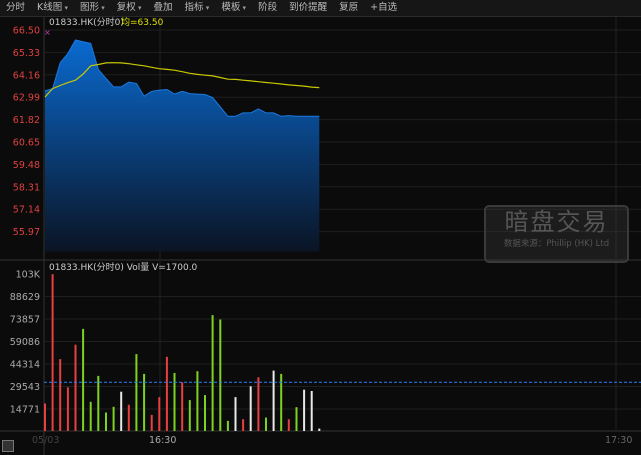  I want to click on volume-tick-label: 103K, so click(28, 275).